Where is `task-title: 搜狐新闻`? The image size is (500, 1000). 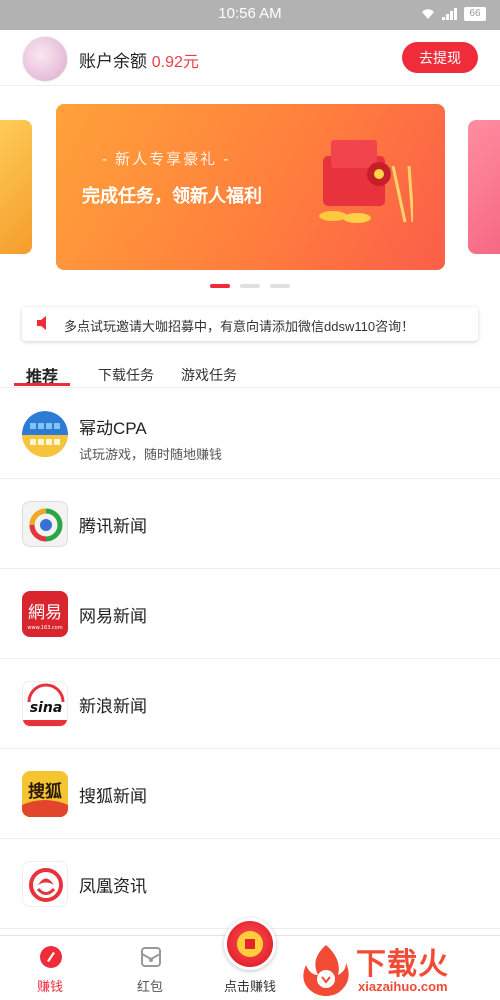 task-title: 搜狐新闻 is located at coordinates (113, 796).